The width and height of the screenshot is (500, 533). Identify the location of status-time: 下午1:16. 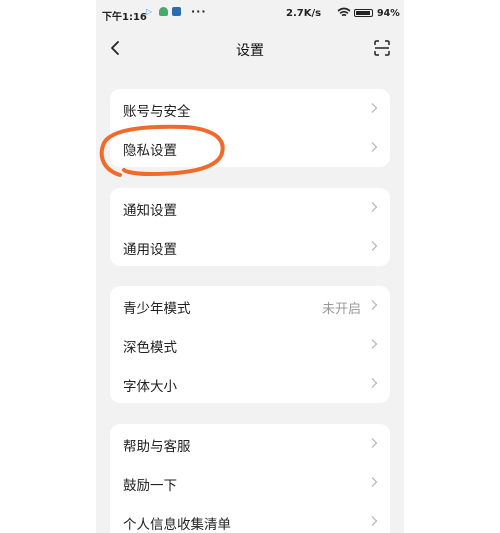
(124, 17).